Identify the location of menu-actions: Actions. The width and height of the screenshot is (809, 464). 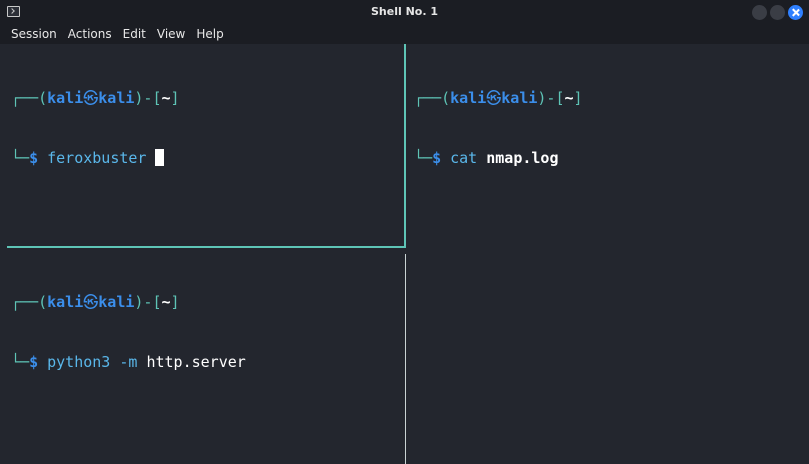
(90, 34).